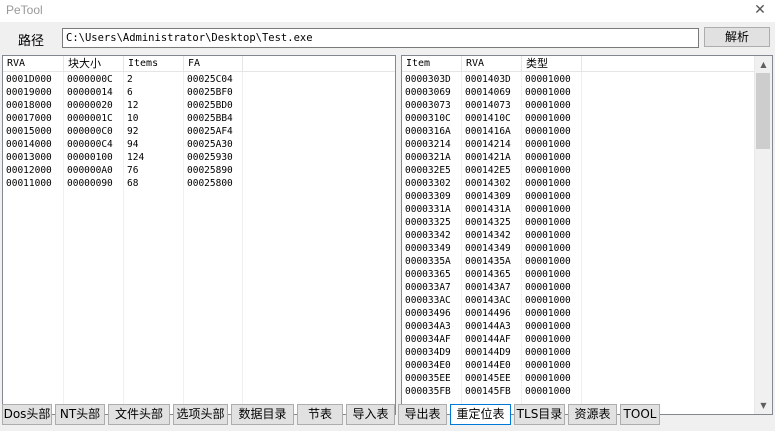  I want to click on table-row: 00013000 00000100 124 00025930, so click(123, 157).